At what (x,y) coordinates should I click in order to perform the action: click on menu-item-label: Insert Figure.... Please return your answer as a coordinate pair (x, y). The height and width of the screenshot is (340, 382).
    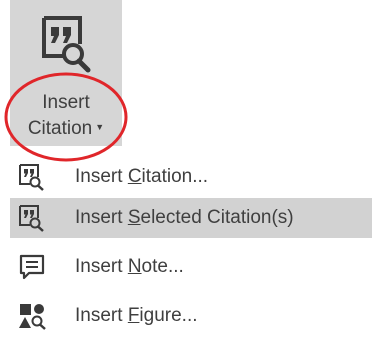
    Looking at the image, I should click on (136, 316).